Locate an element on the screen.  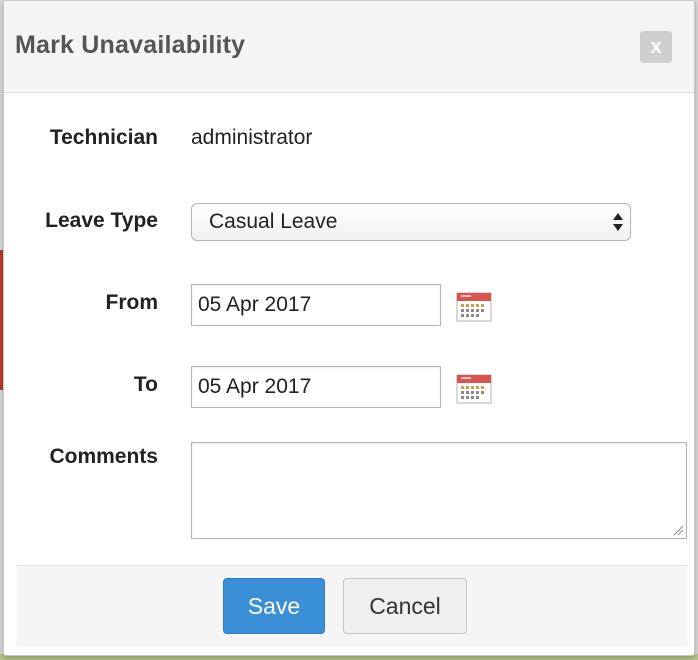
close-icon: x is located at coordinates (656, 47).